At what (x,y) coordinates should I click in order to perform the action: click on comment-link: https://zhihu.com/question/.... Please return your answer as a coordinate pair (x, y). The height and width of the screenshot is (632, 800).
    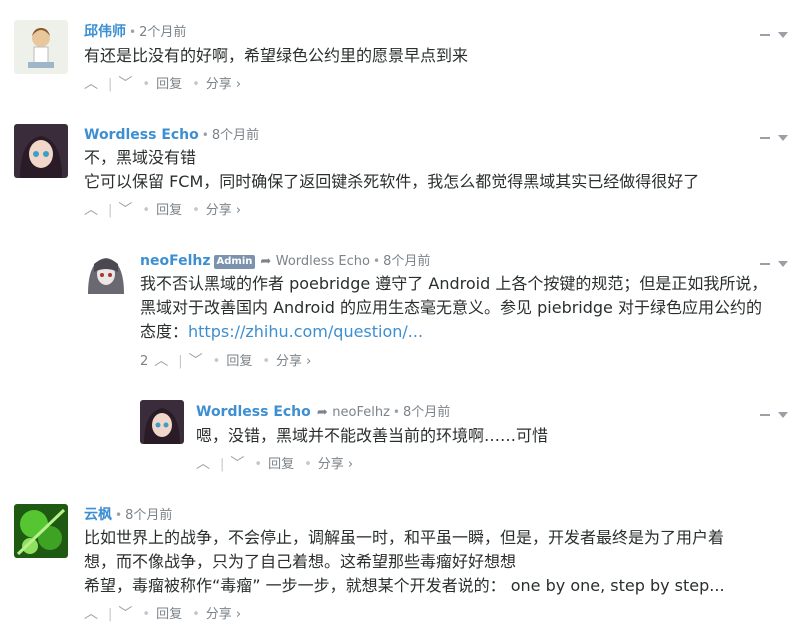
    Looking at the image, I should click on (305, 331).